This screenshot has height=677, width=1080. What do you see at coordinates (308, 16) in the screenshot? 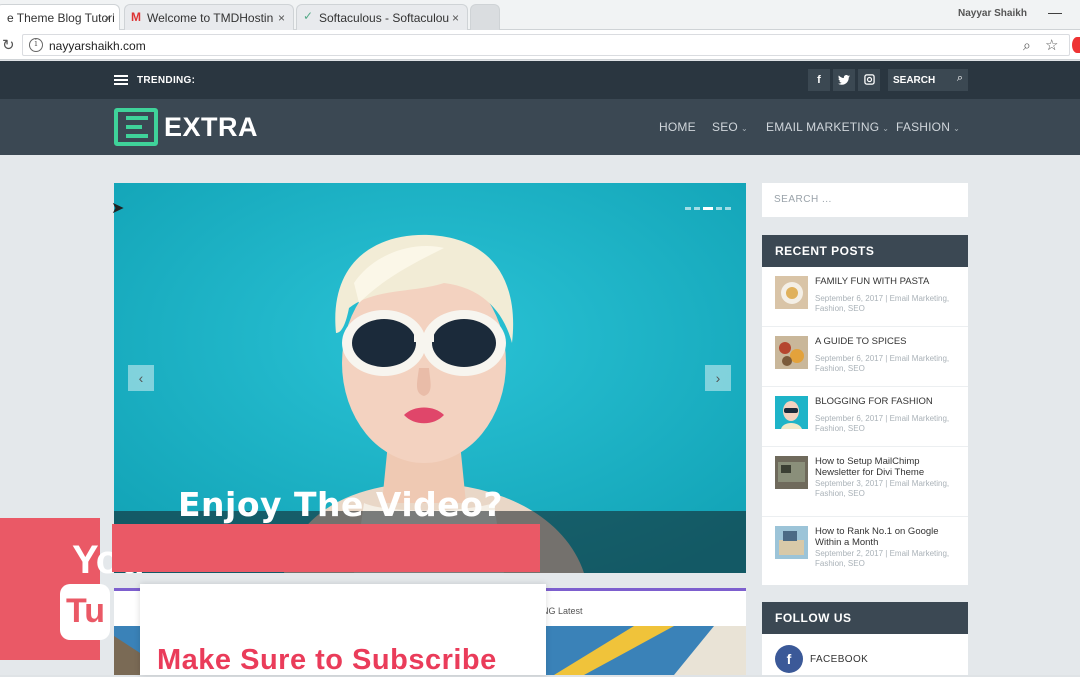
I see `softaculous-icon: ✓` at bounding box center [308, 16].